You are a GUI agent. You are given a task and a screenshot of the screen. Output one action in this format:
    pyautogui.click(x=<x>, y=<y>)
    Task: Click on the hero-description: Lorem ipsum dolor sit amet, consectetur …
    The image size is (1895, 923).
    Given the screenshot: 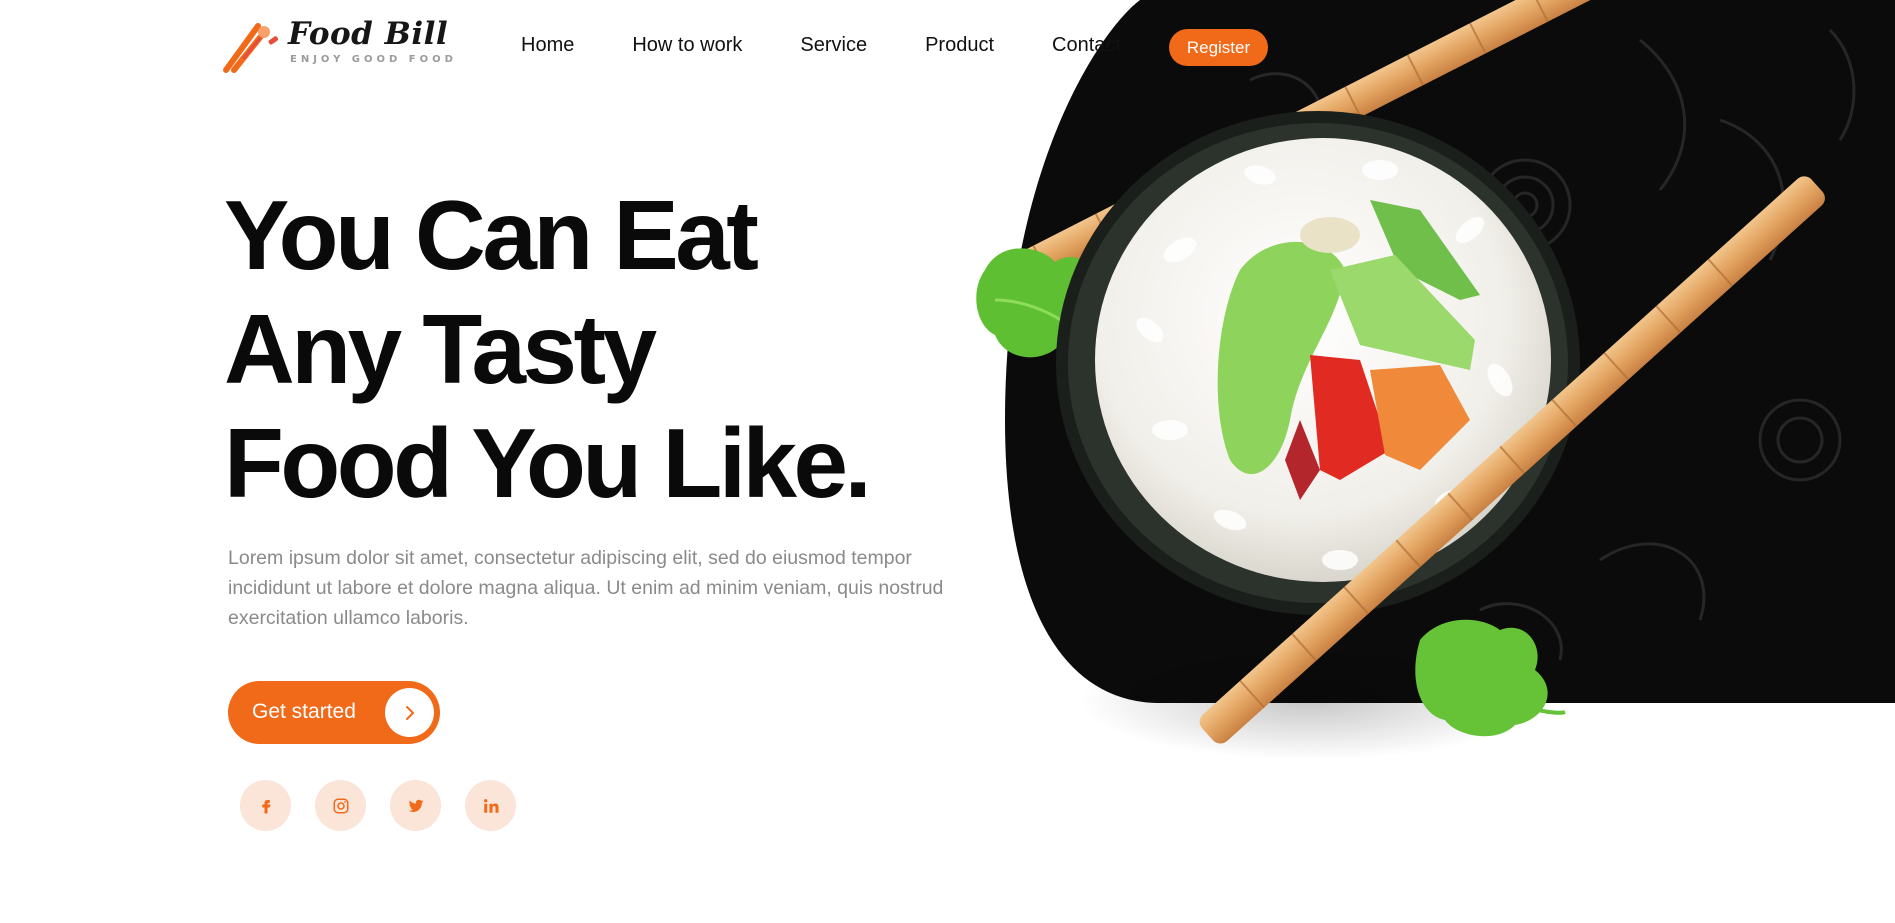 What is the action you would take?
    pyautogui.click(x=586, y=588)
    